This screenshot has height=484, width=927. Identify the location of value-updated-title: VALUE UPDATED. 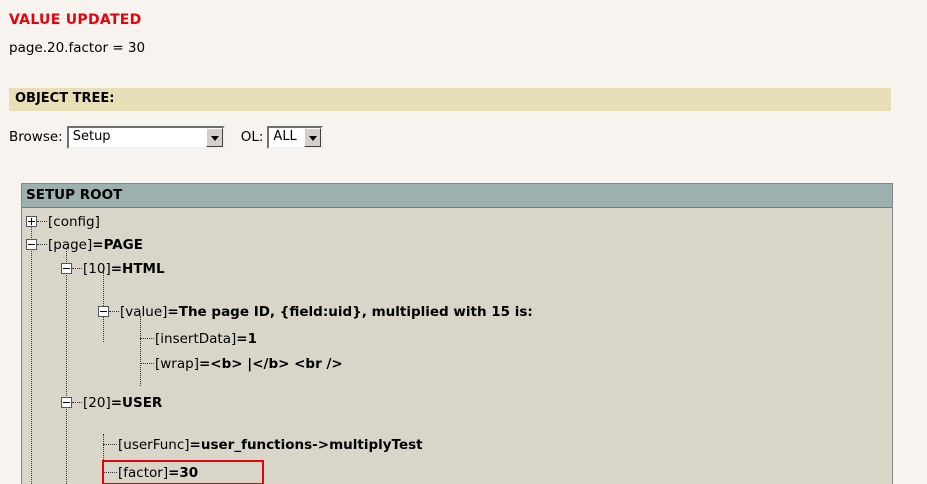
(75, 20).